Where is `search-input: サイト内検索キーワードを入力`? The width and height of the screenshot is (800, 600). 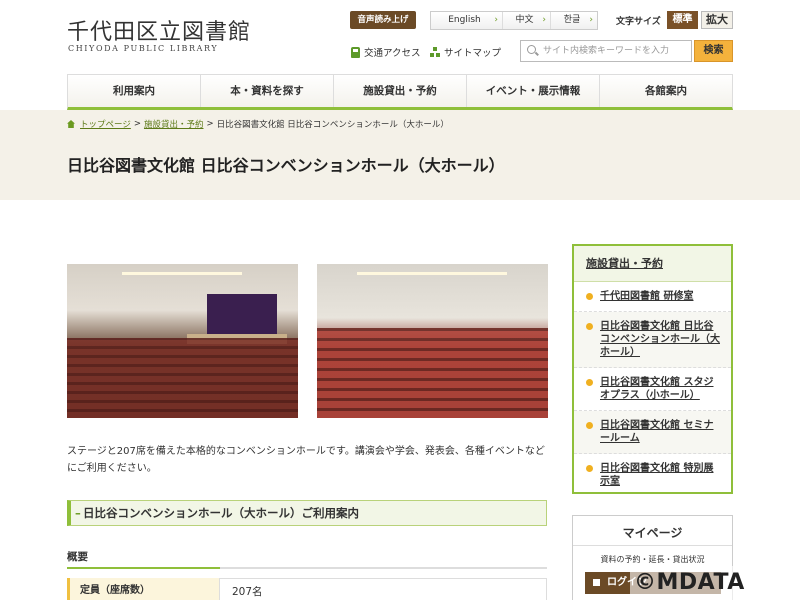
search-input: サイト内検索キーワードを入力 is located at coordinates (606, 51).